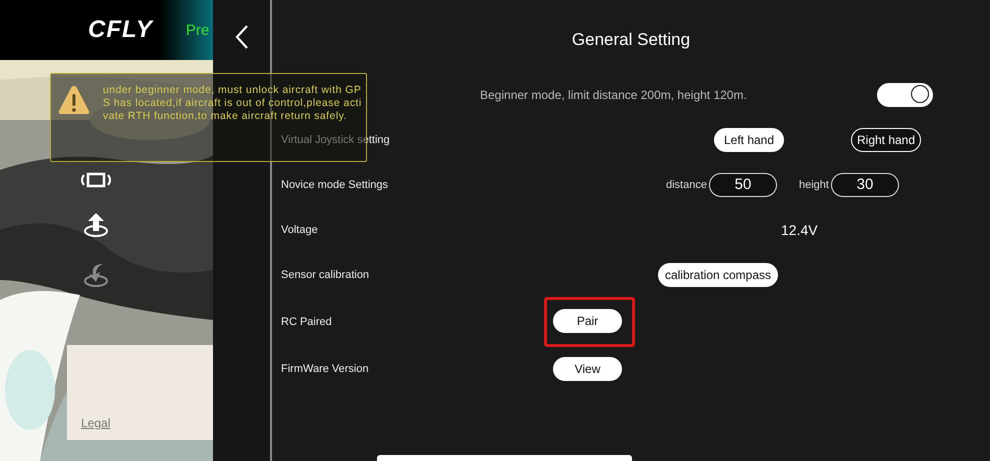 This screenshot has width=990, height=461. Describe the element at coordinates (742, 184) in the screenshot. I see `number-field: 50` at that location.